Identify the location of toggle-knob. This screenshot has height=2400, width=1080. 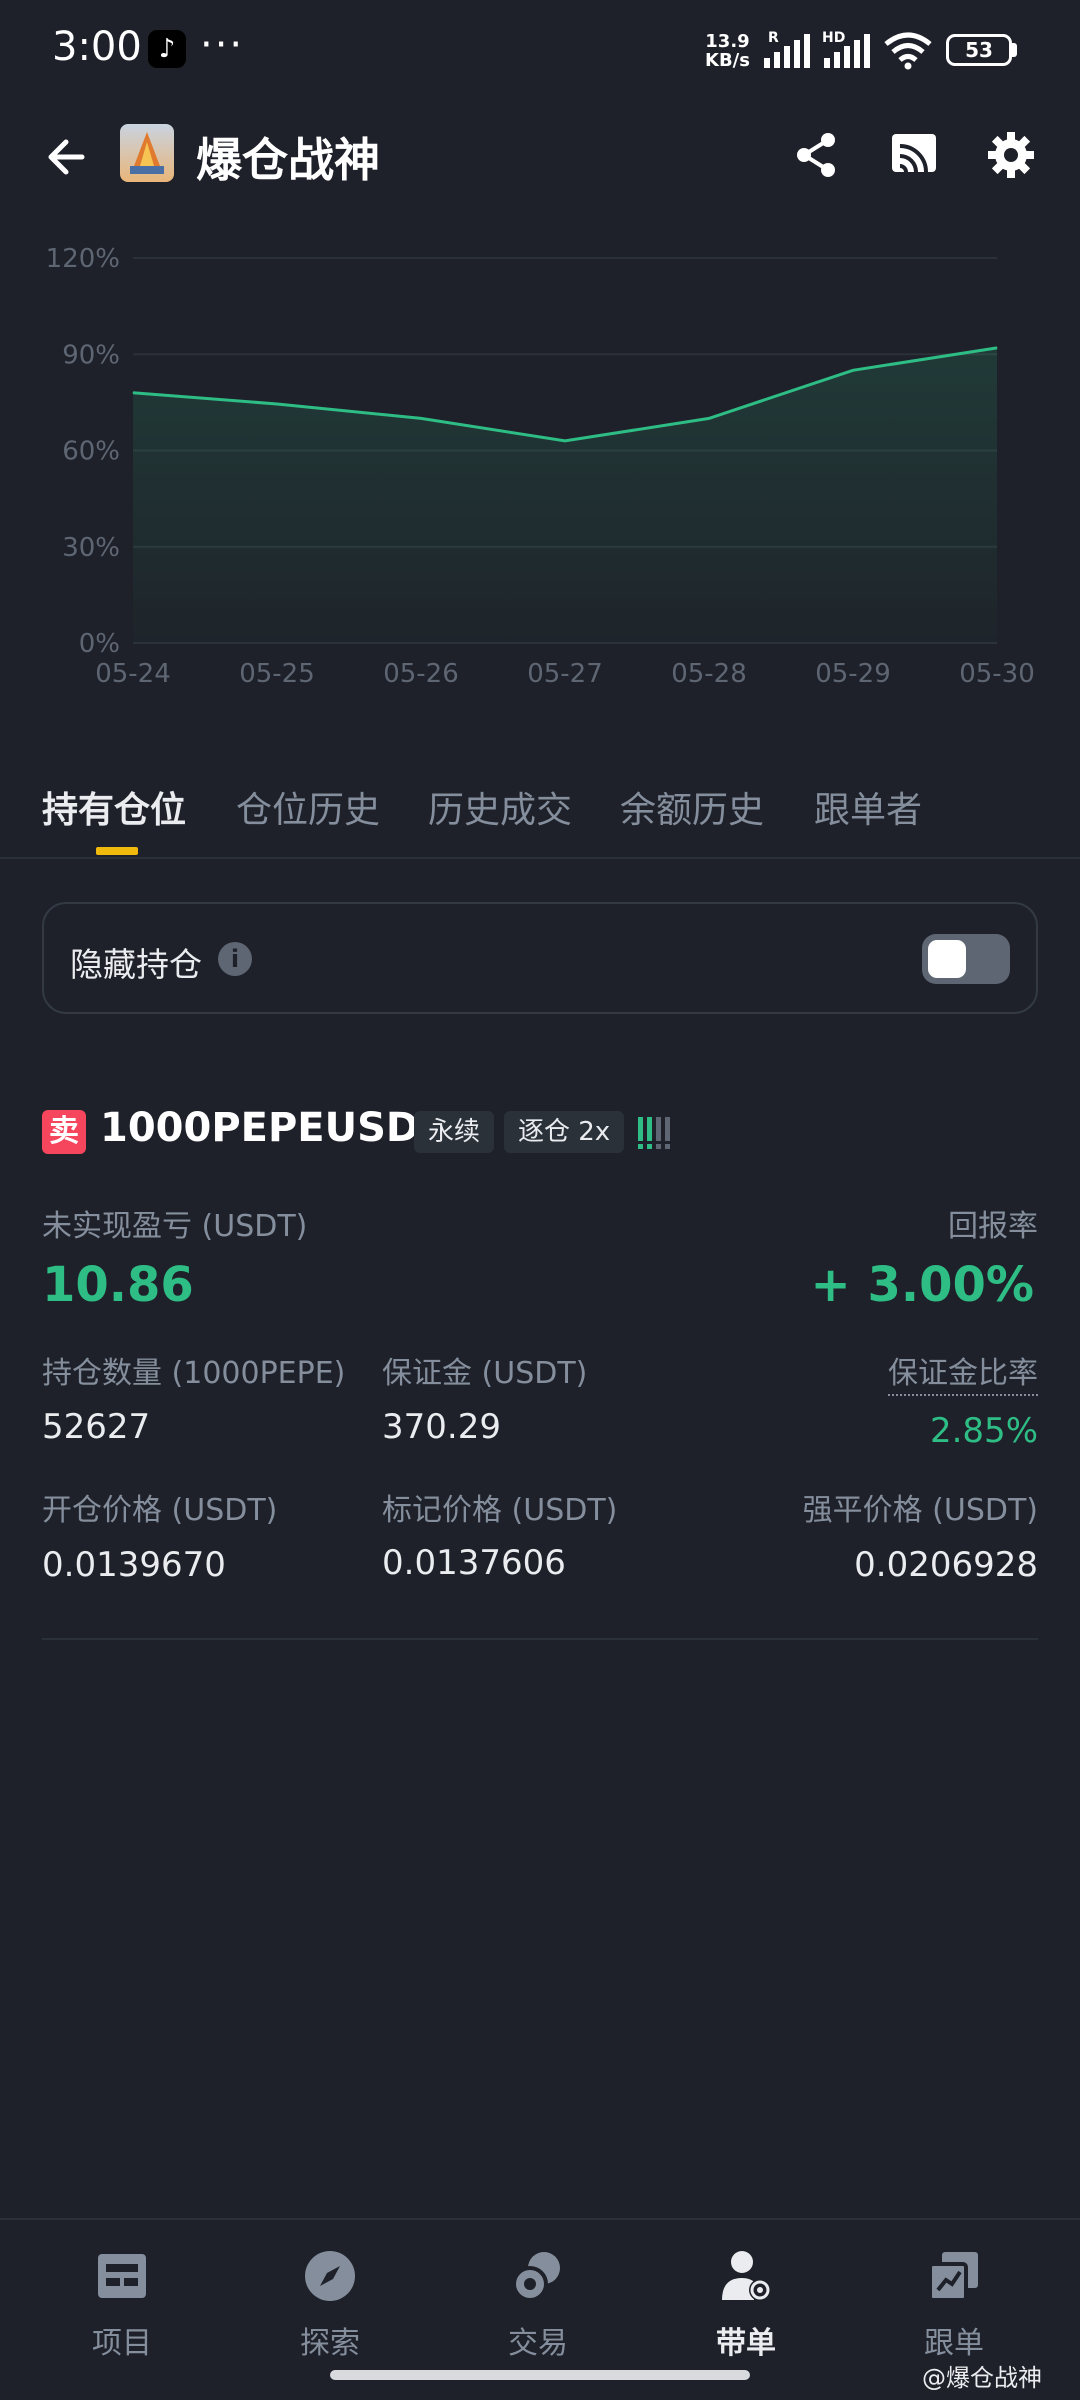
(947, 959).